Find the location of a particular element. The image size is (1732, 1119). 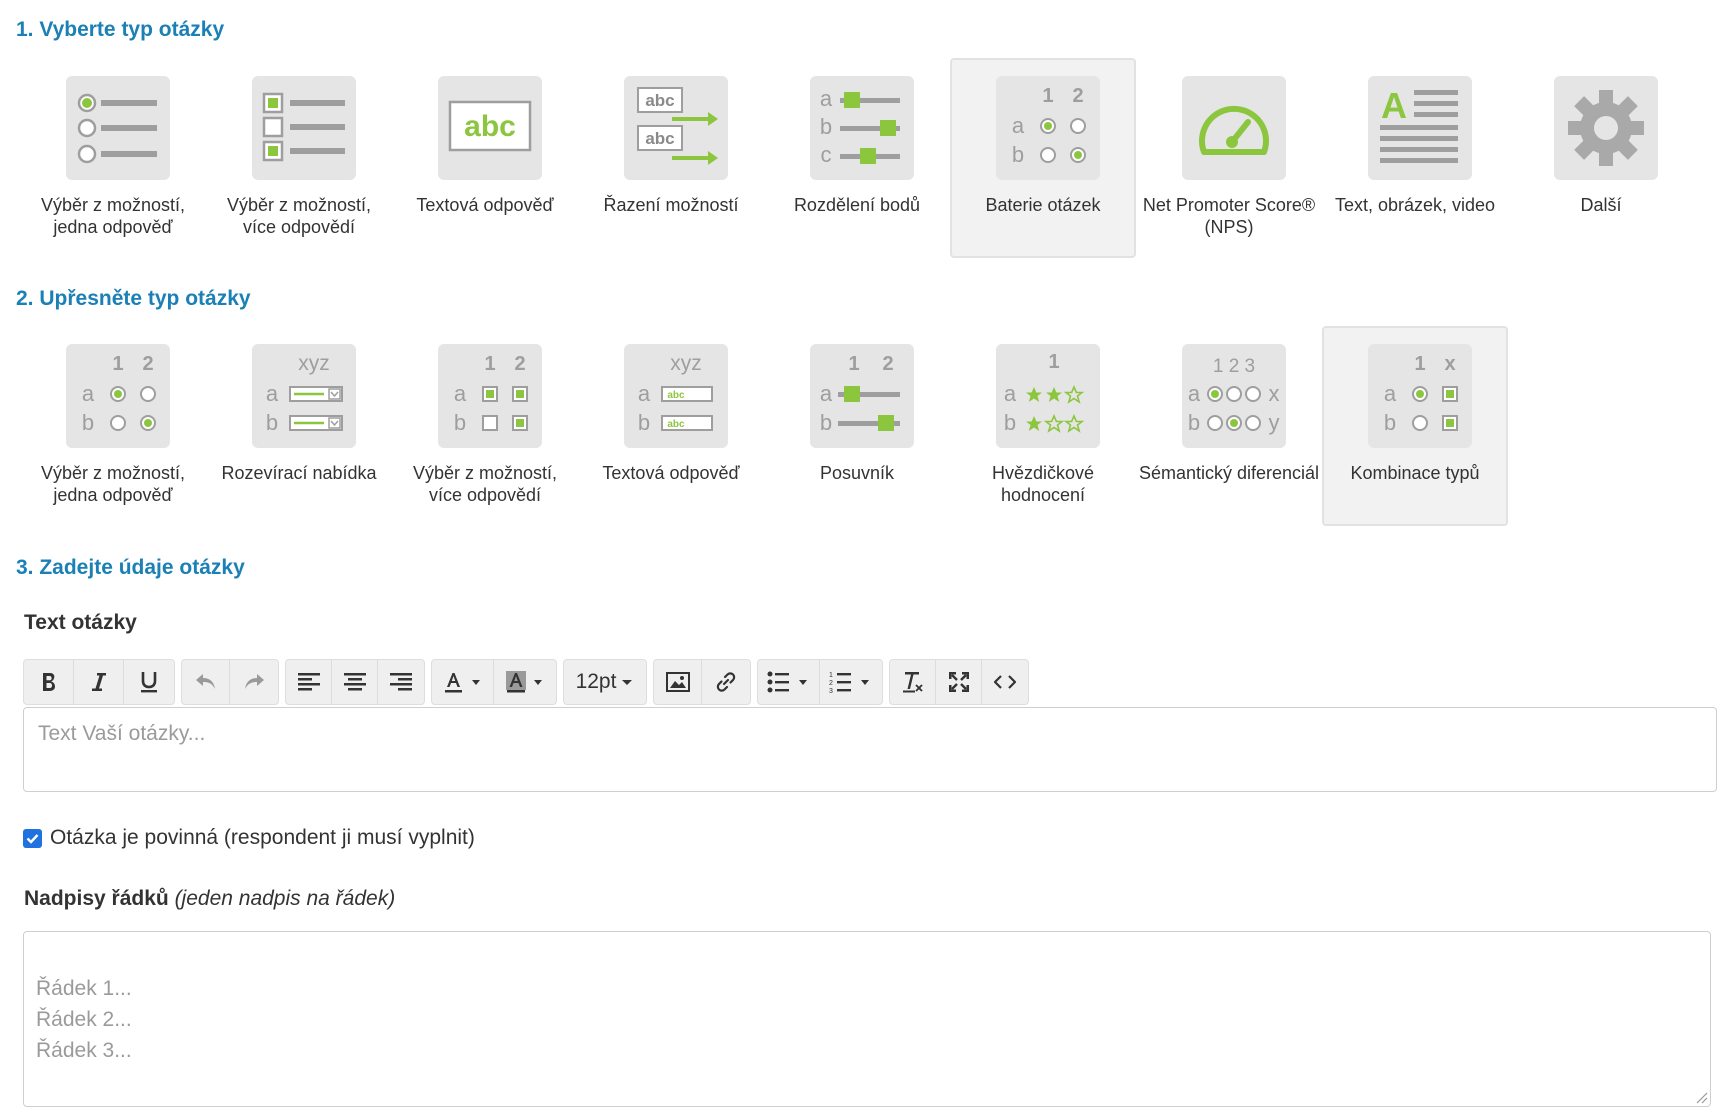

code-icon is located at coordinates (1005, 682).